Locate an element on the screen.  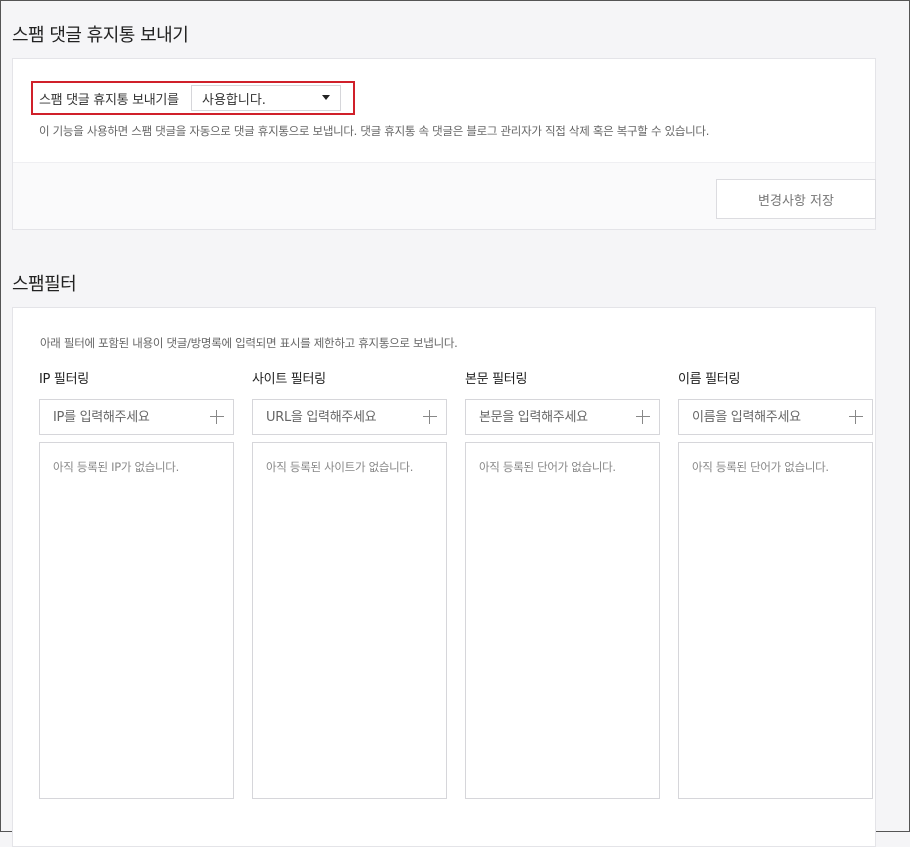
caret-down-icon is located at coordinates (326, 97).